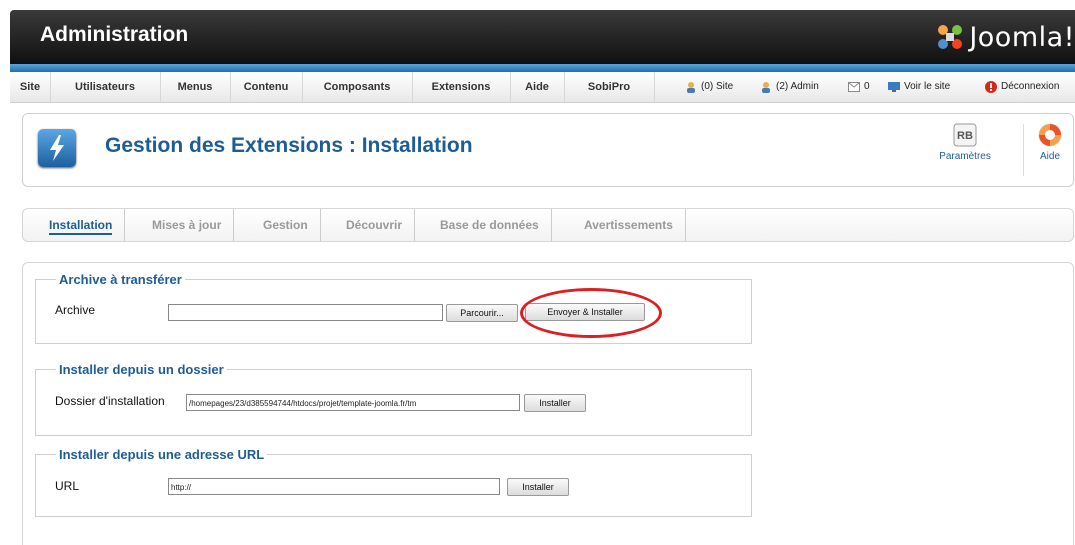 The image size is (1075, 545). What do you see at coordinates (187, 225) in the screenshot?
I see `tab-updates: Mises à jour` at bounding box center [187, 225].